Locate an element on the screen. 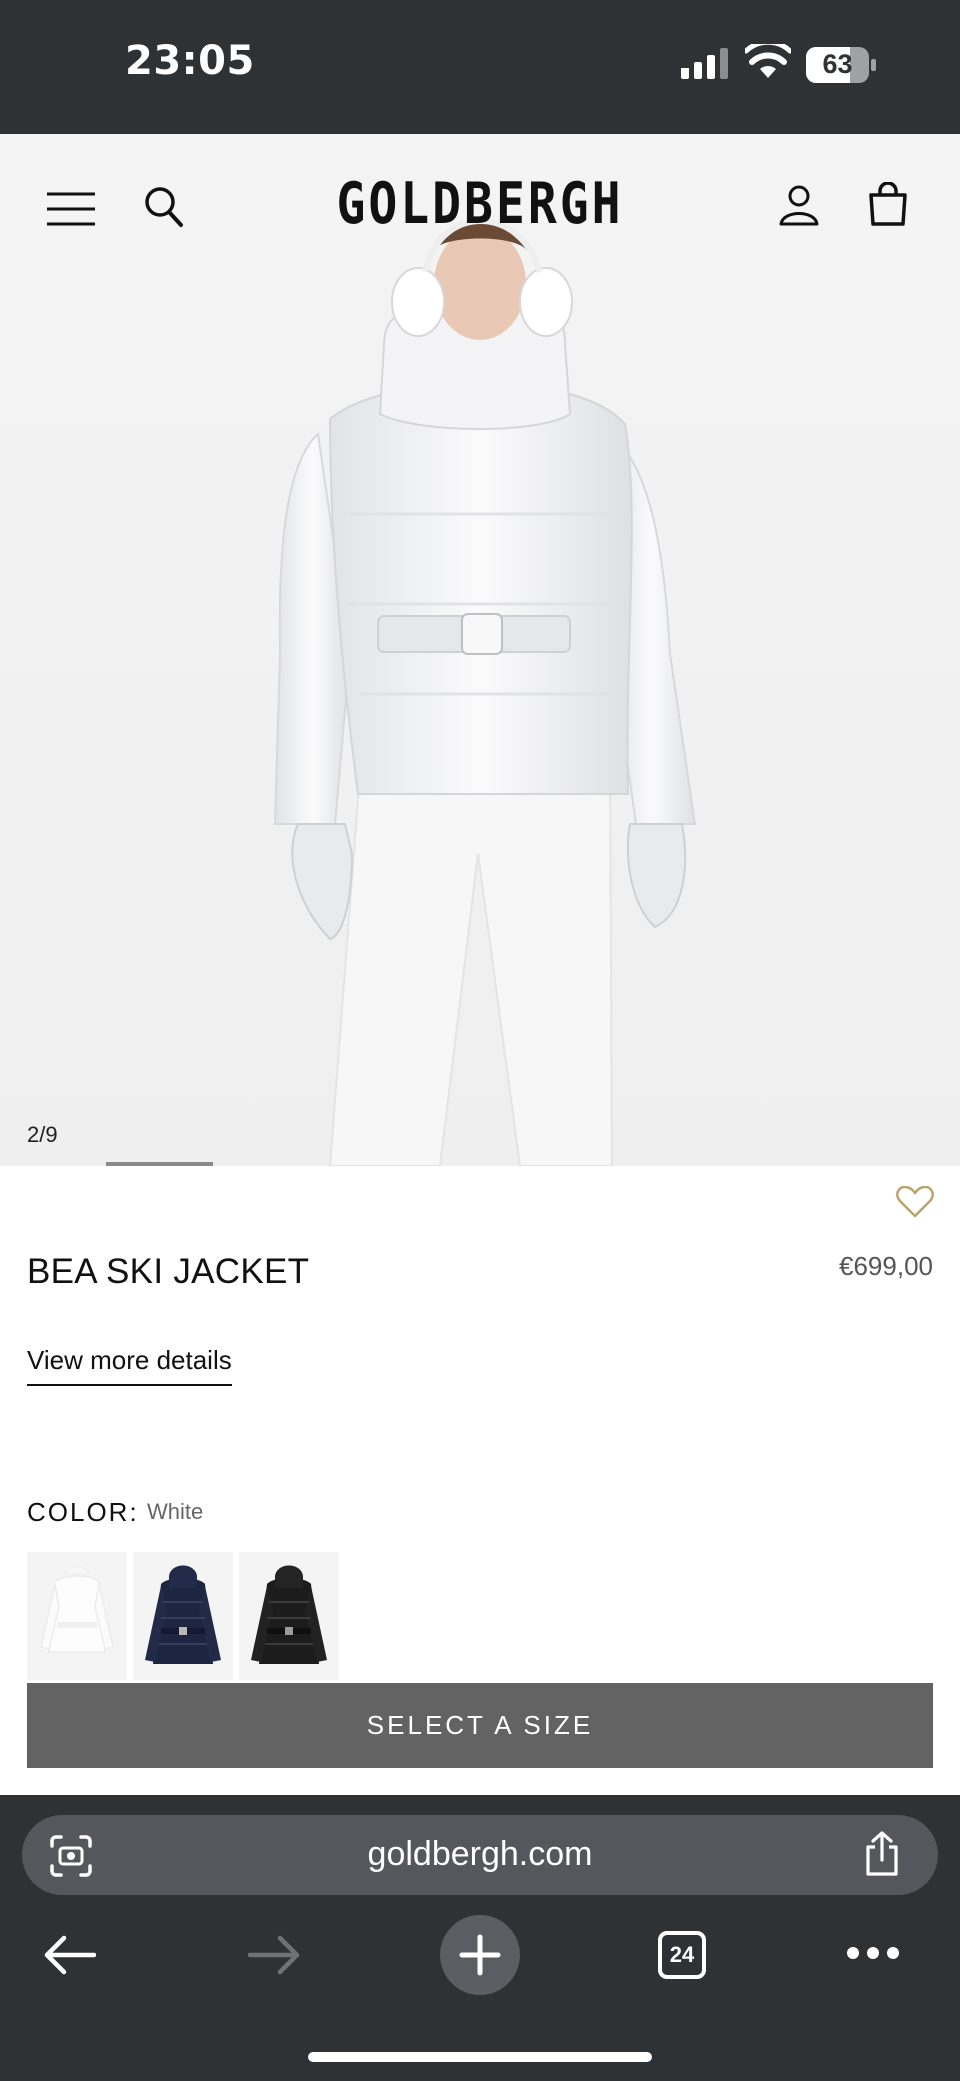 Image resolution: width=960 pixels, height=2081 pixels. battery-indicator: 63 is located at coordinates (841, 65).